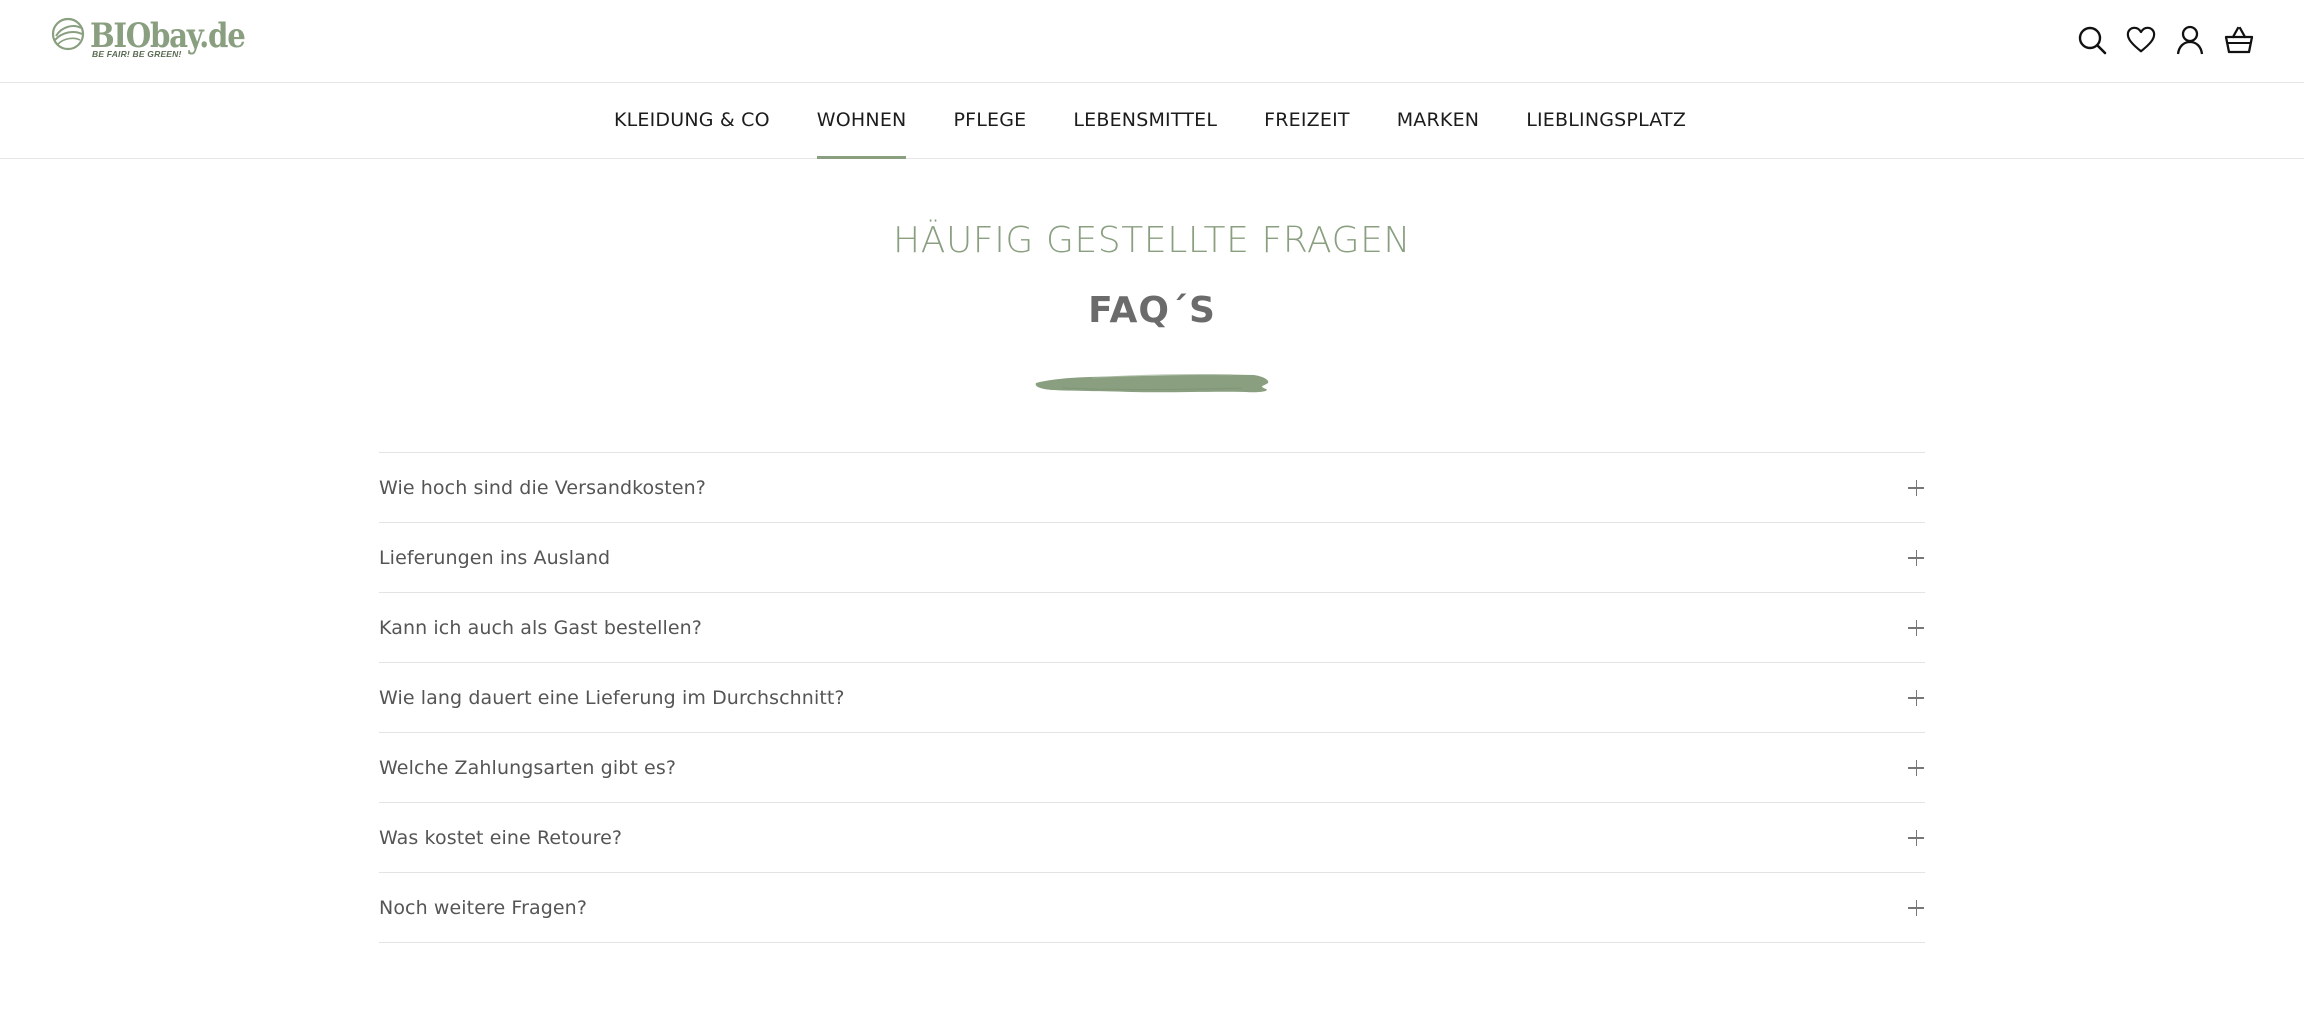  Describe the element at coordinates (2239, 40) in the screenshot. I see `basket-icon` at that location.